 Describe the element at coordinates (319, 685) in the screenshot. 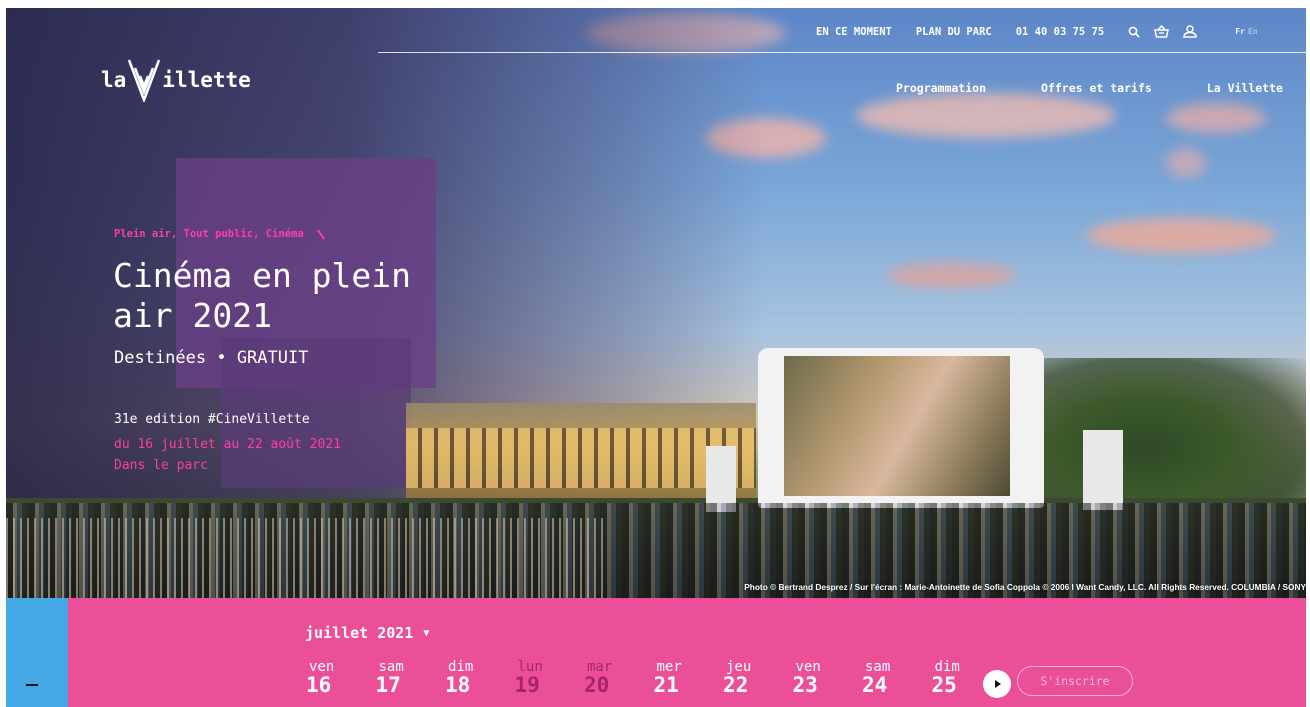

I see `day-number: 16` at that location.